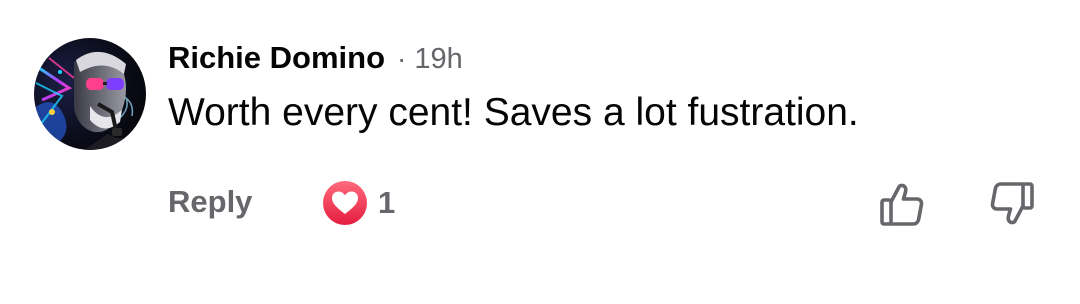 This screenshot has height=304, width=1080. I want to click on reply-button: Reply, so click(210, 202).